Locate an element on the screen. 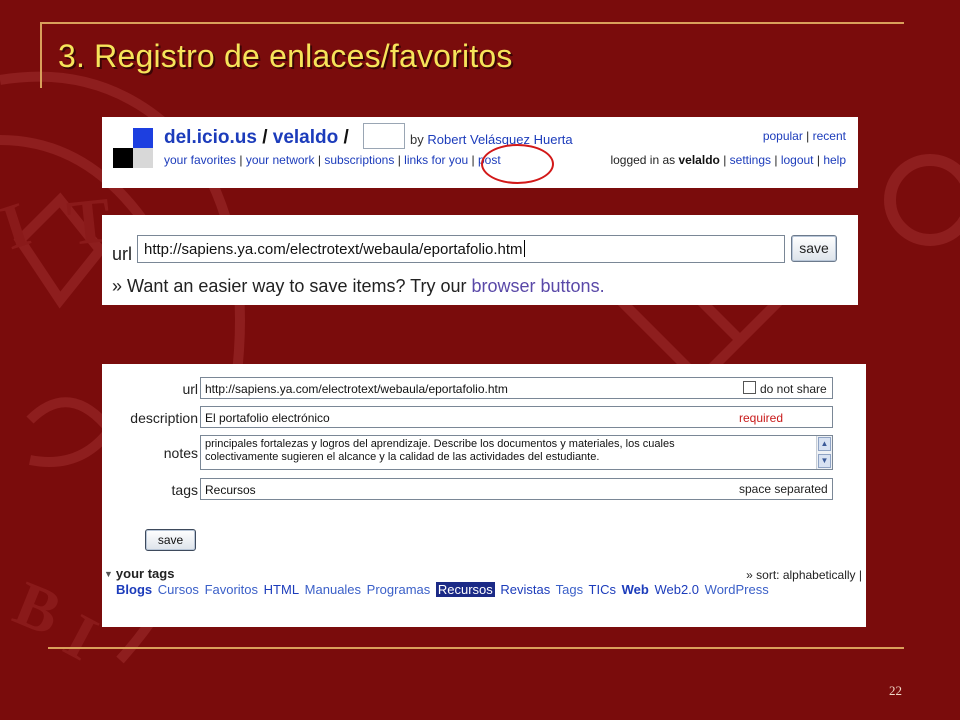  notes-label: notes is located at coordinates (180, 453).